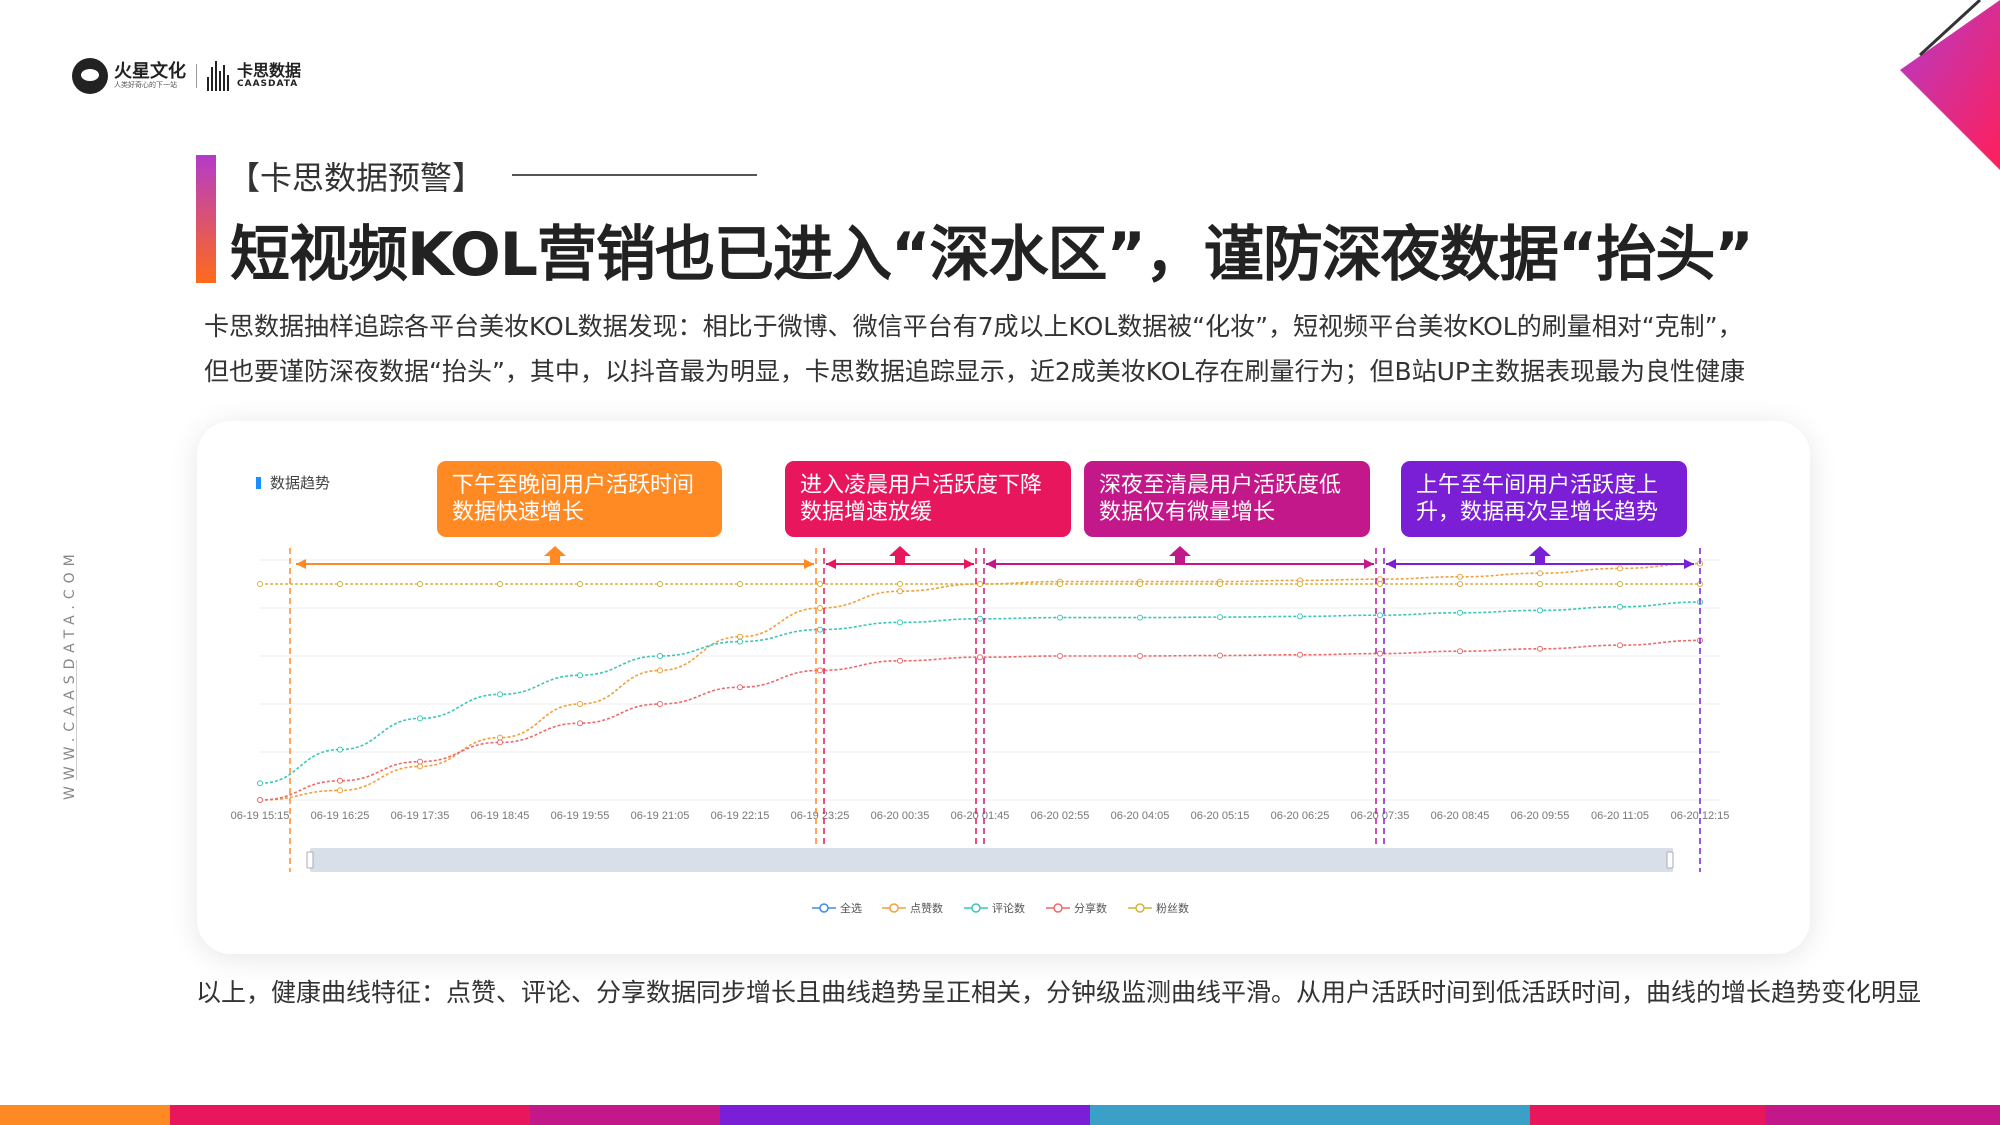 The height and width of the screenshot is (1125, 2000). I want to click on legend-label: 分享数, so click(1090, 908).